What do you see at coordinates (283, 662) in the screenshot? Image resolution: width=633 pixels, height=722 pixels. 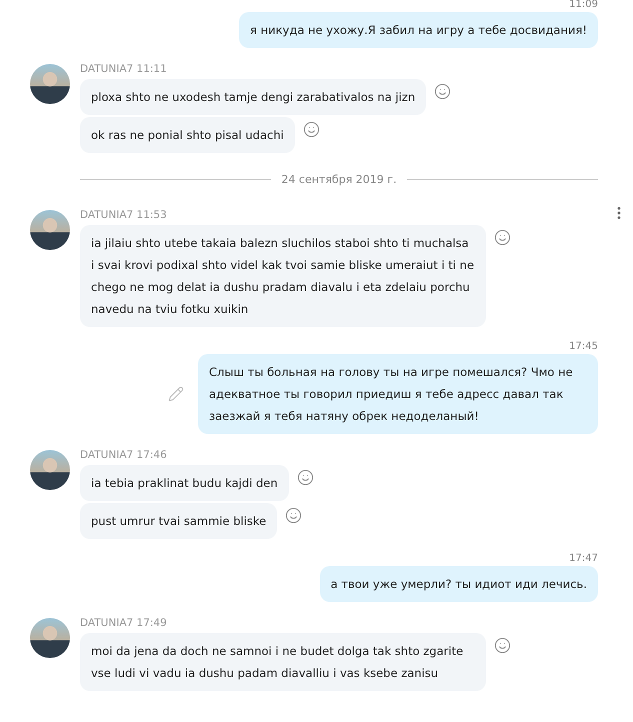 I see `message-bubble: moi da jena da doch ne samnoi i ne budet dolga tak shto zgarite vse ludi vi vadu ia dushu padam diavalliu i vas ksebe zanisu` at bounding box center [283, 662].